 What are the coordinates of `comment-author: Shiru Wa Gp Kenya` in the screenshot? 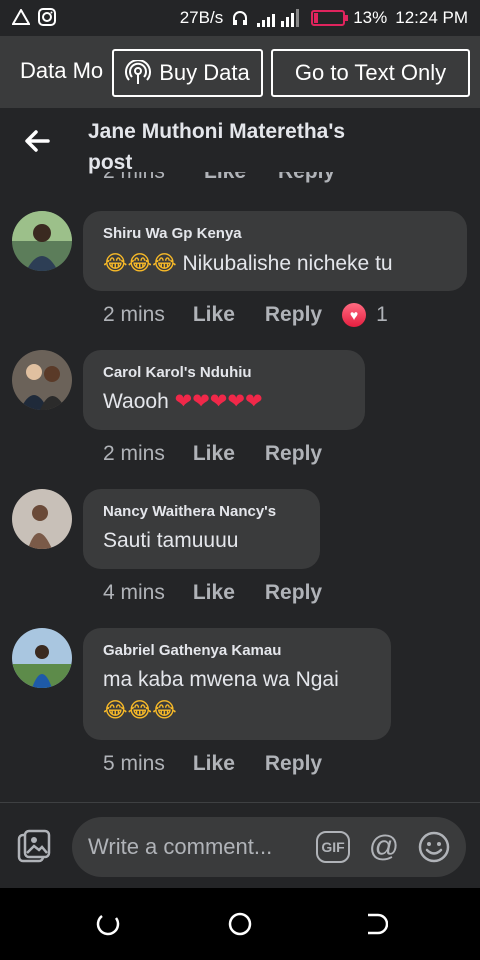 It's located at (275, 233).